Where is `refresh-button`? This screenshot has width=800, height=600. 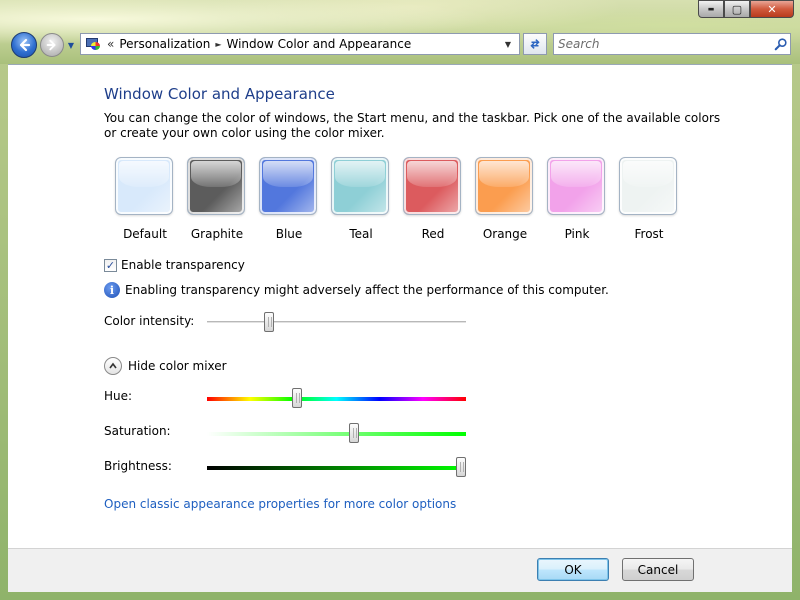 refresh-button is located at coordinates (535, 44).